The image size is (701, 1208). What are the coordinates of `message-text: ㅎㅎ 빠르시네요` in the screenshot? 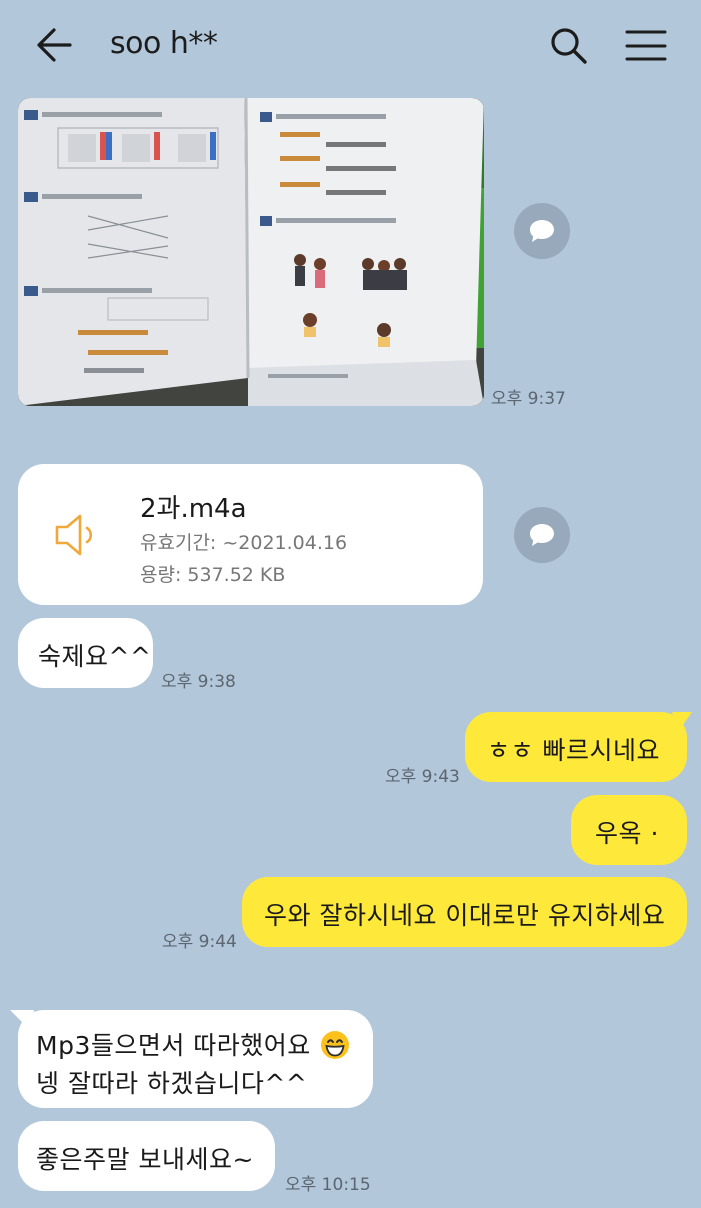 It's located at (573, 750).